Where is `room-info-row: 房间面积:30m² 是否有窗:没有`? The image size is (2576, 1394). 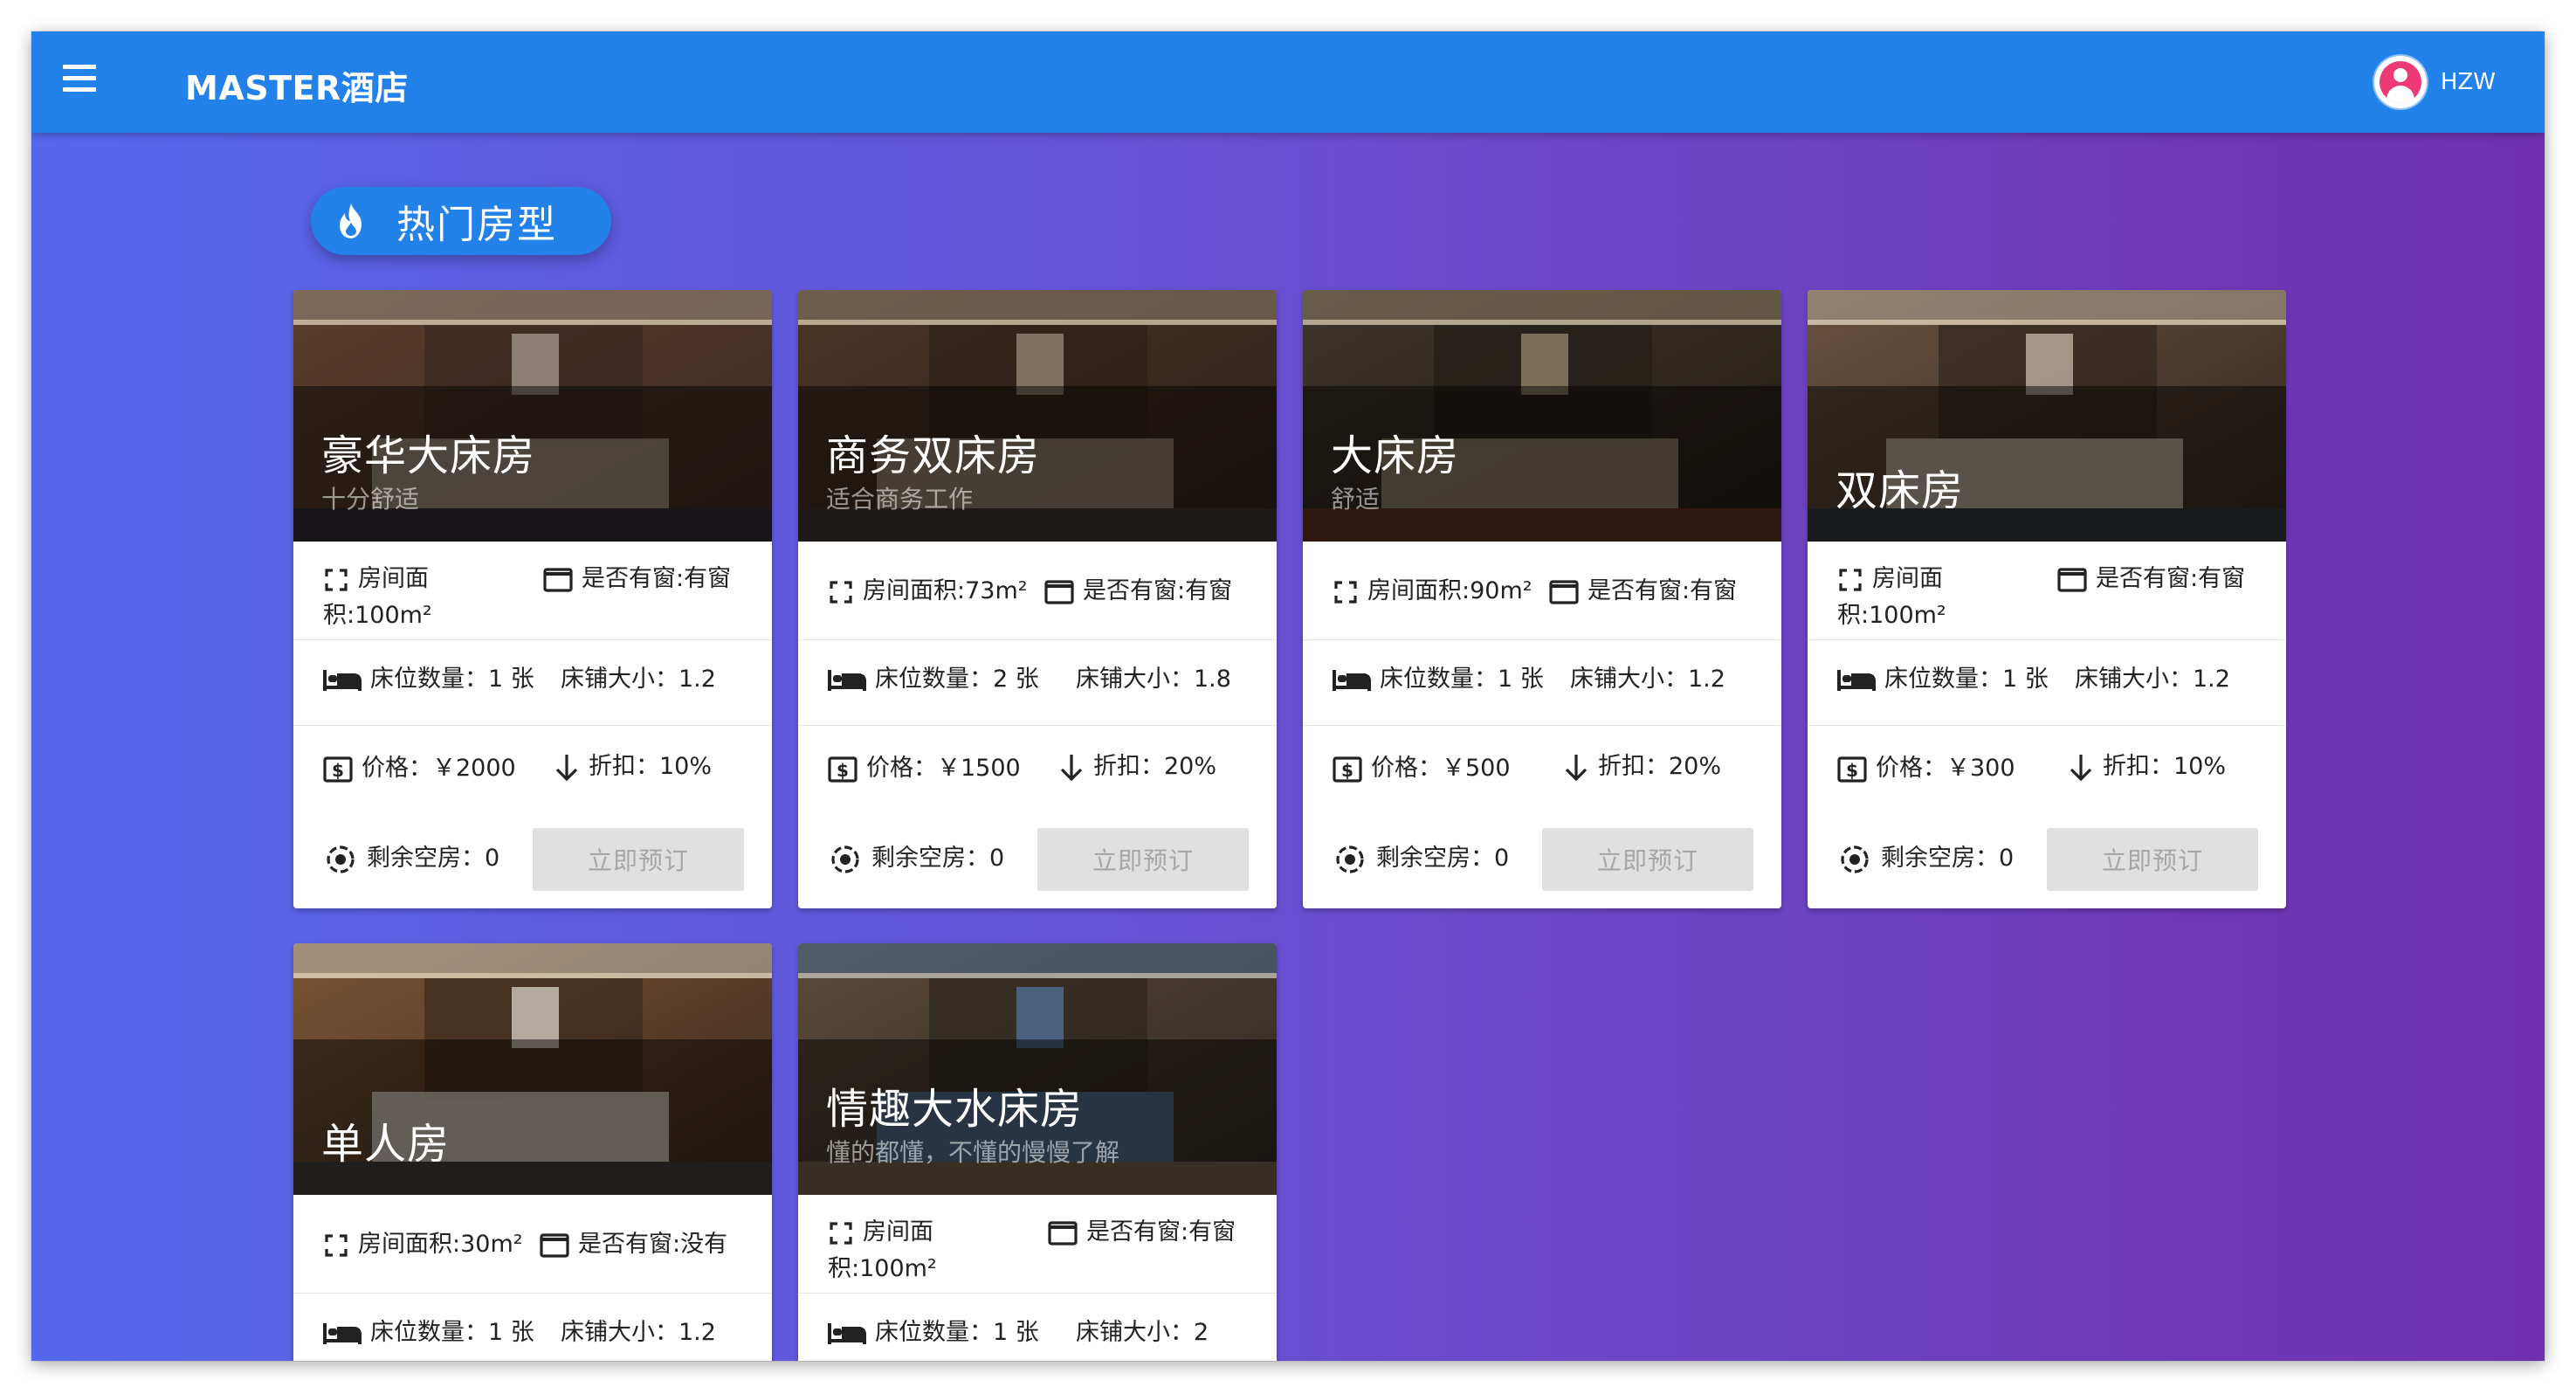 room-info-row: 房间面积:30m² 是否有窗:没有 is located at coordinates (532, 1244).